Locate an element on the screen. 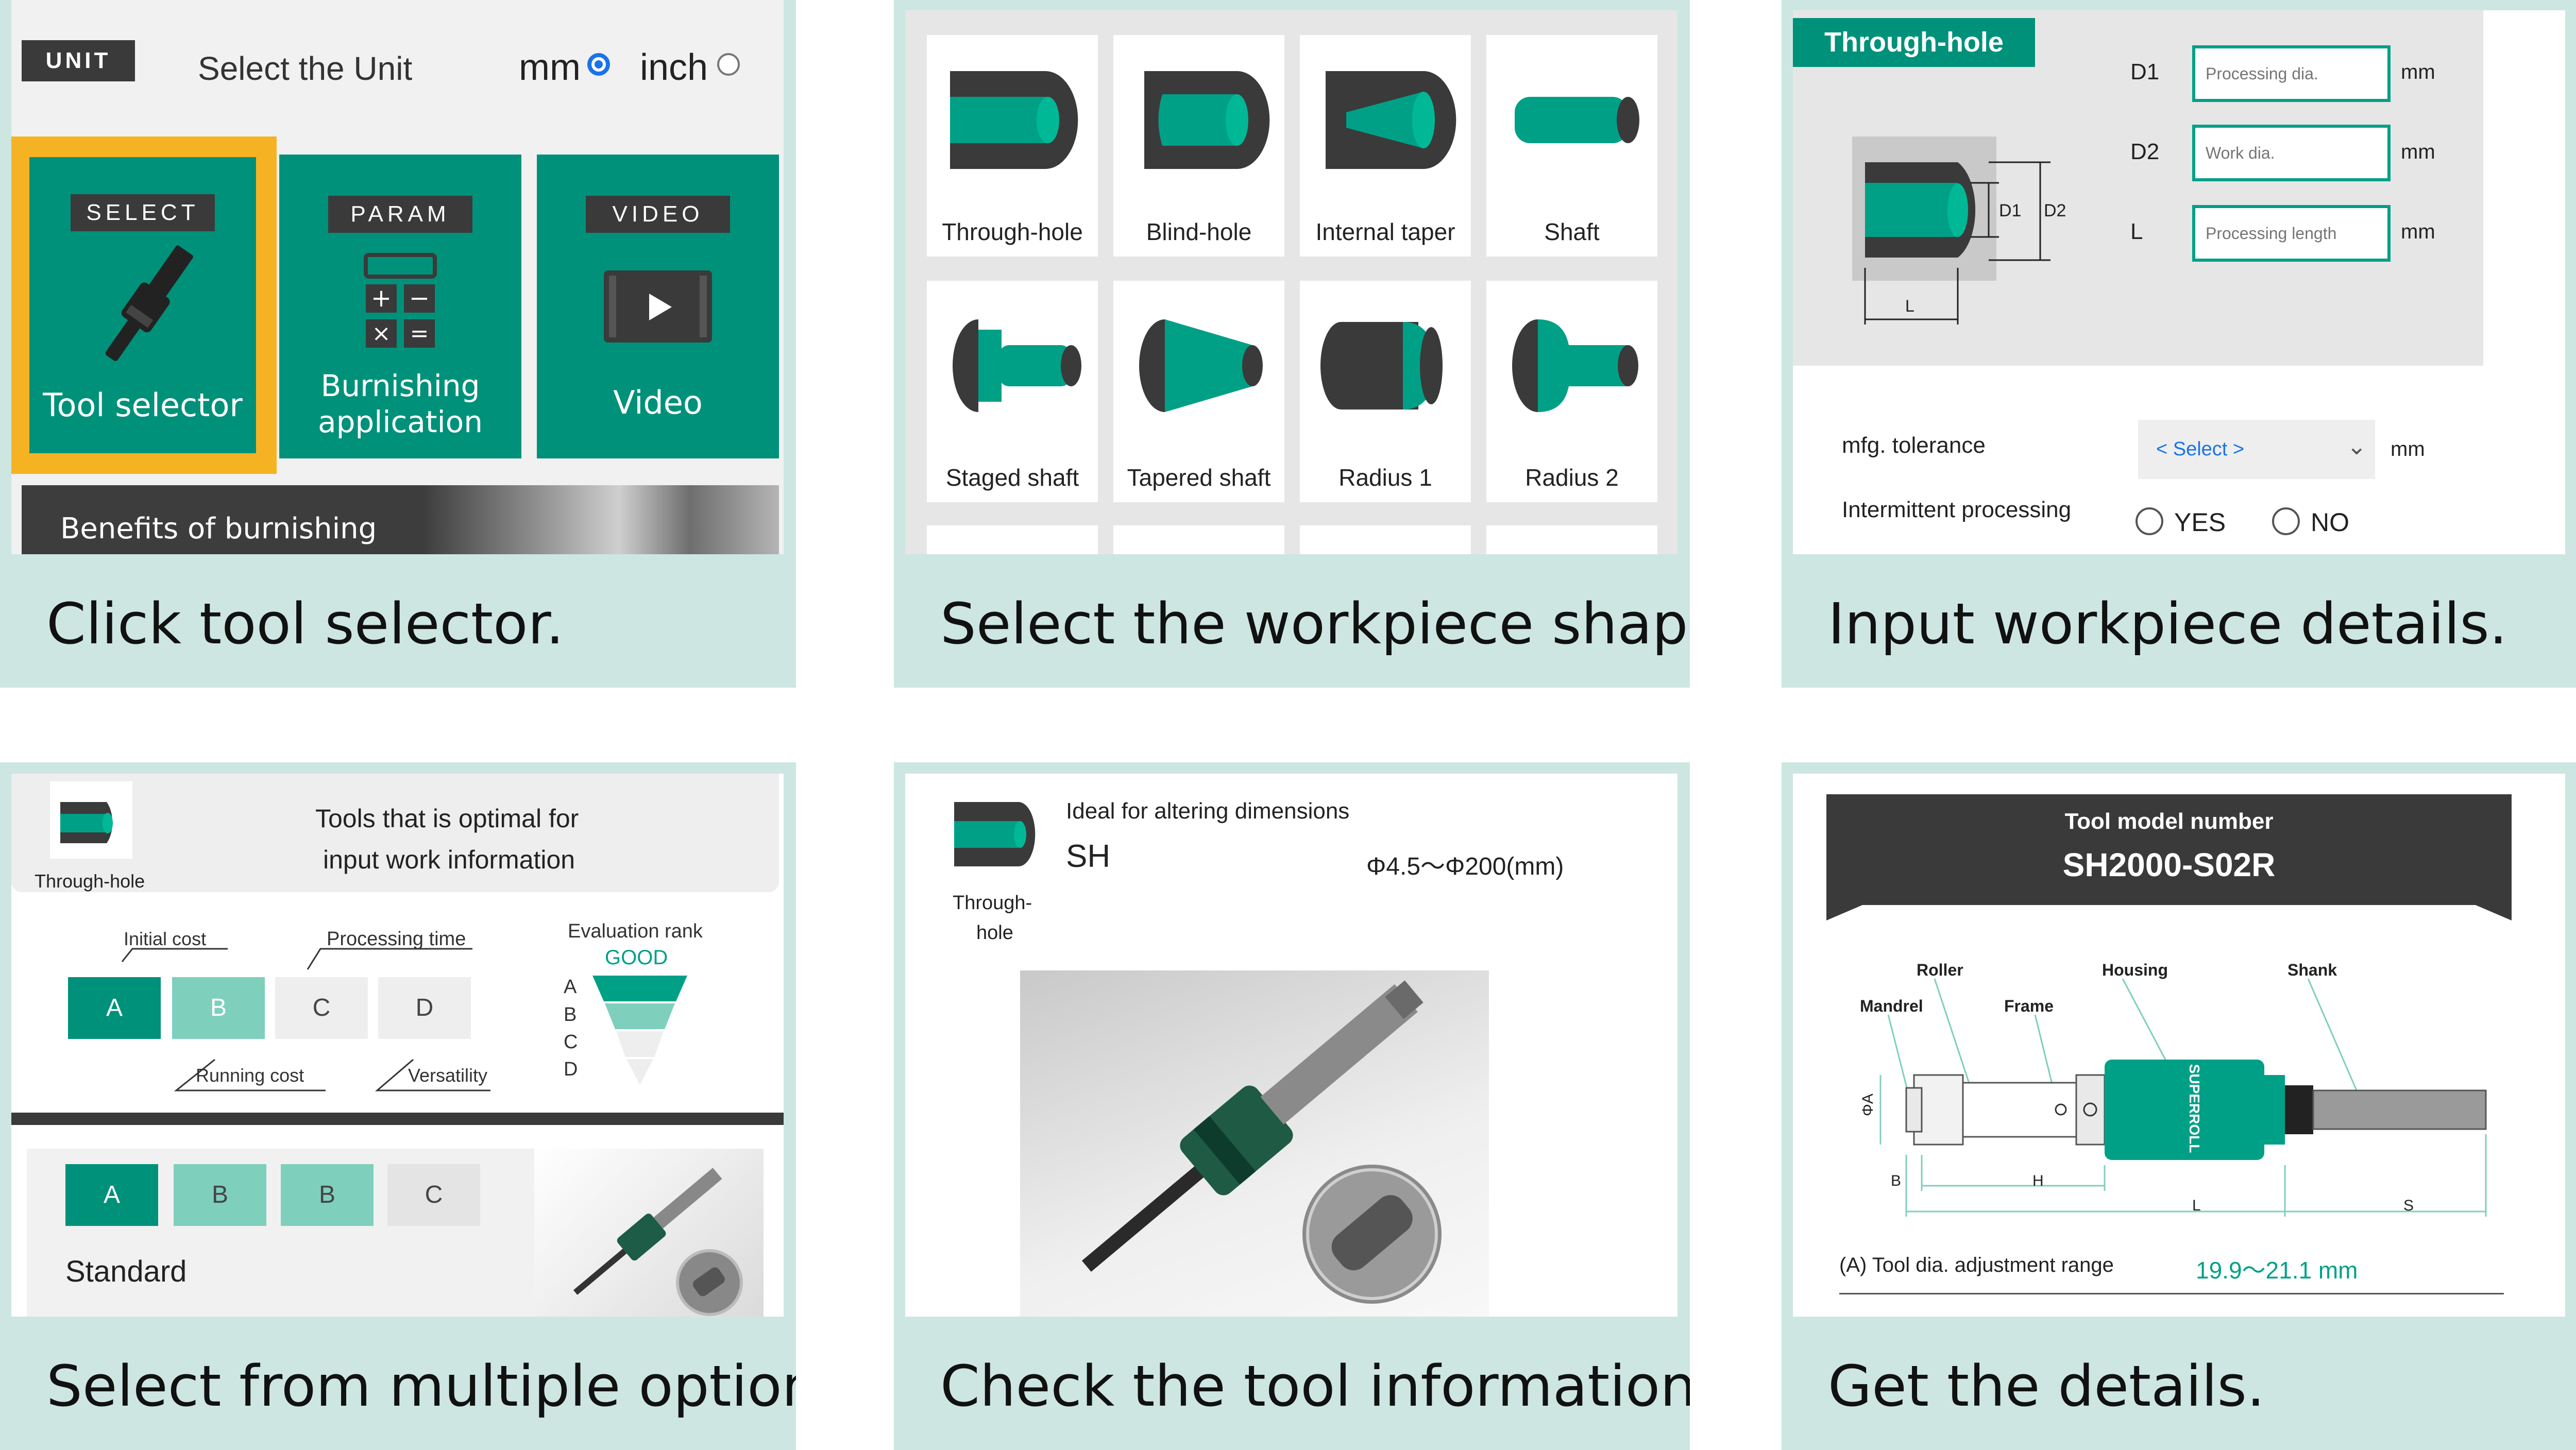 The image size is (2576, 1450). caption-4: Select from multiple options. is located at coordinates (398, 1384).